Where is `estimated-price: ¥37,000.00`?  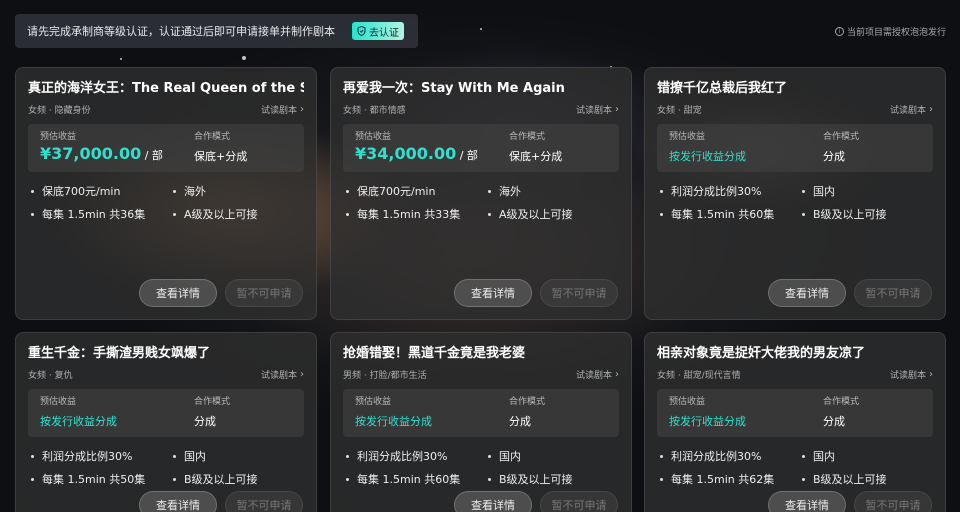 estimated-price: ¥37,000.00 is located at coordinates (91, 153).